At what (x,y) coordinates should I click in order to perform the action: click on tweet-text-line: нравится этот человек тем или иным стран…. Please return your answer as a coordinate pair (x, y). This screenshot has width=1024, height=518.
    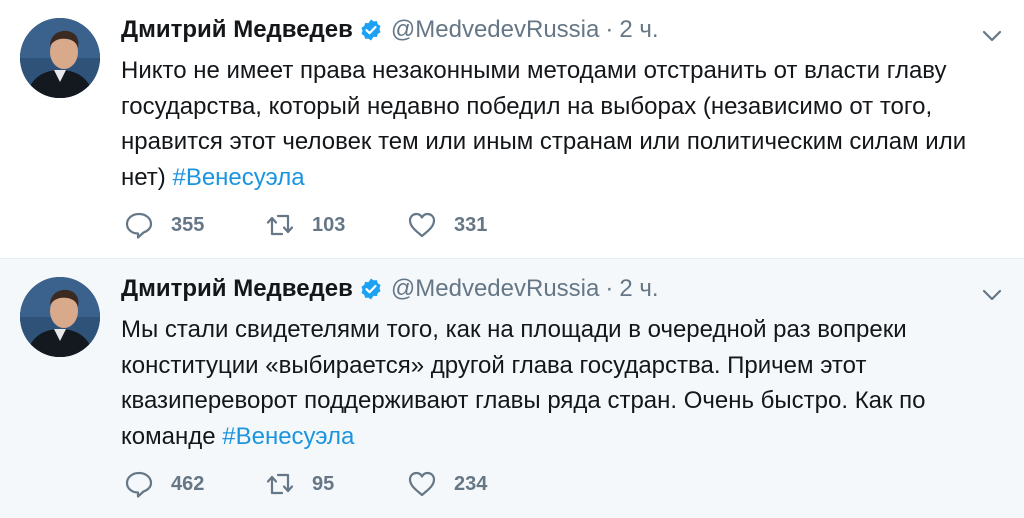
    Looking at the image, I should click on (544, 141).